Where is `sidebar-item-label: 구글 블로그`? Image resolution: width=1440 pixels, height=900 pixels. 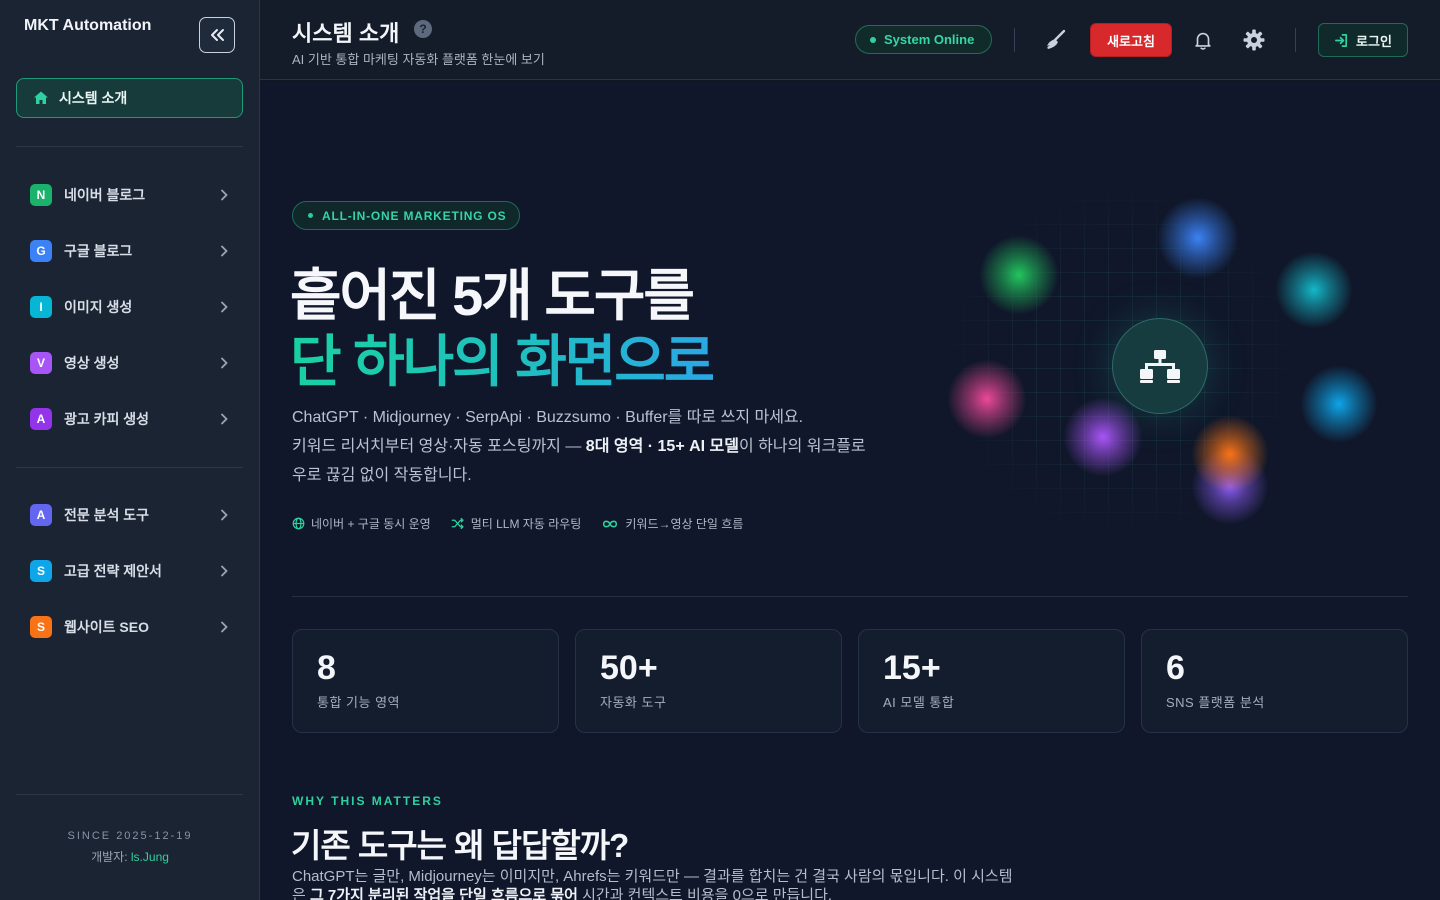 sidebar-item-label: 구글 블로그 is located at coordinates (98, 251).